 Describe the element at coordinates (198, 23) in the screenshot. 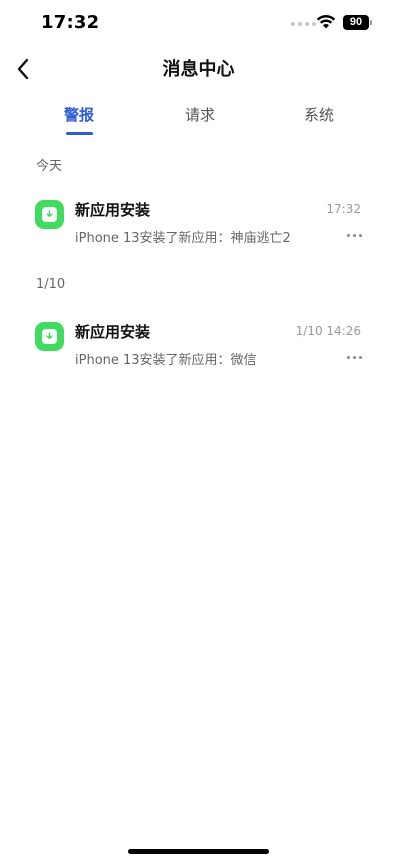

I see `status-bar: 17:32 90` at that location.